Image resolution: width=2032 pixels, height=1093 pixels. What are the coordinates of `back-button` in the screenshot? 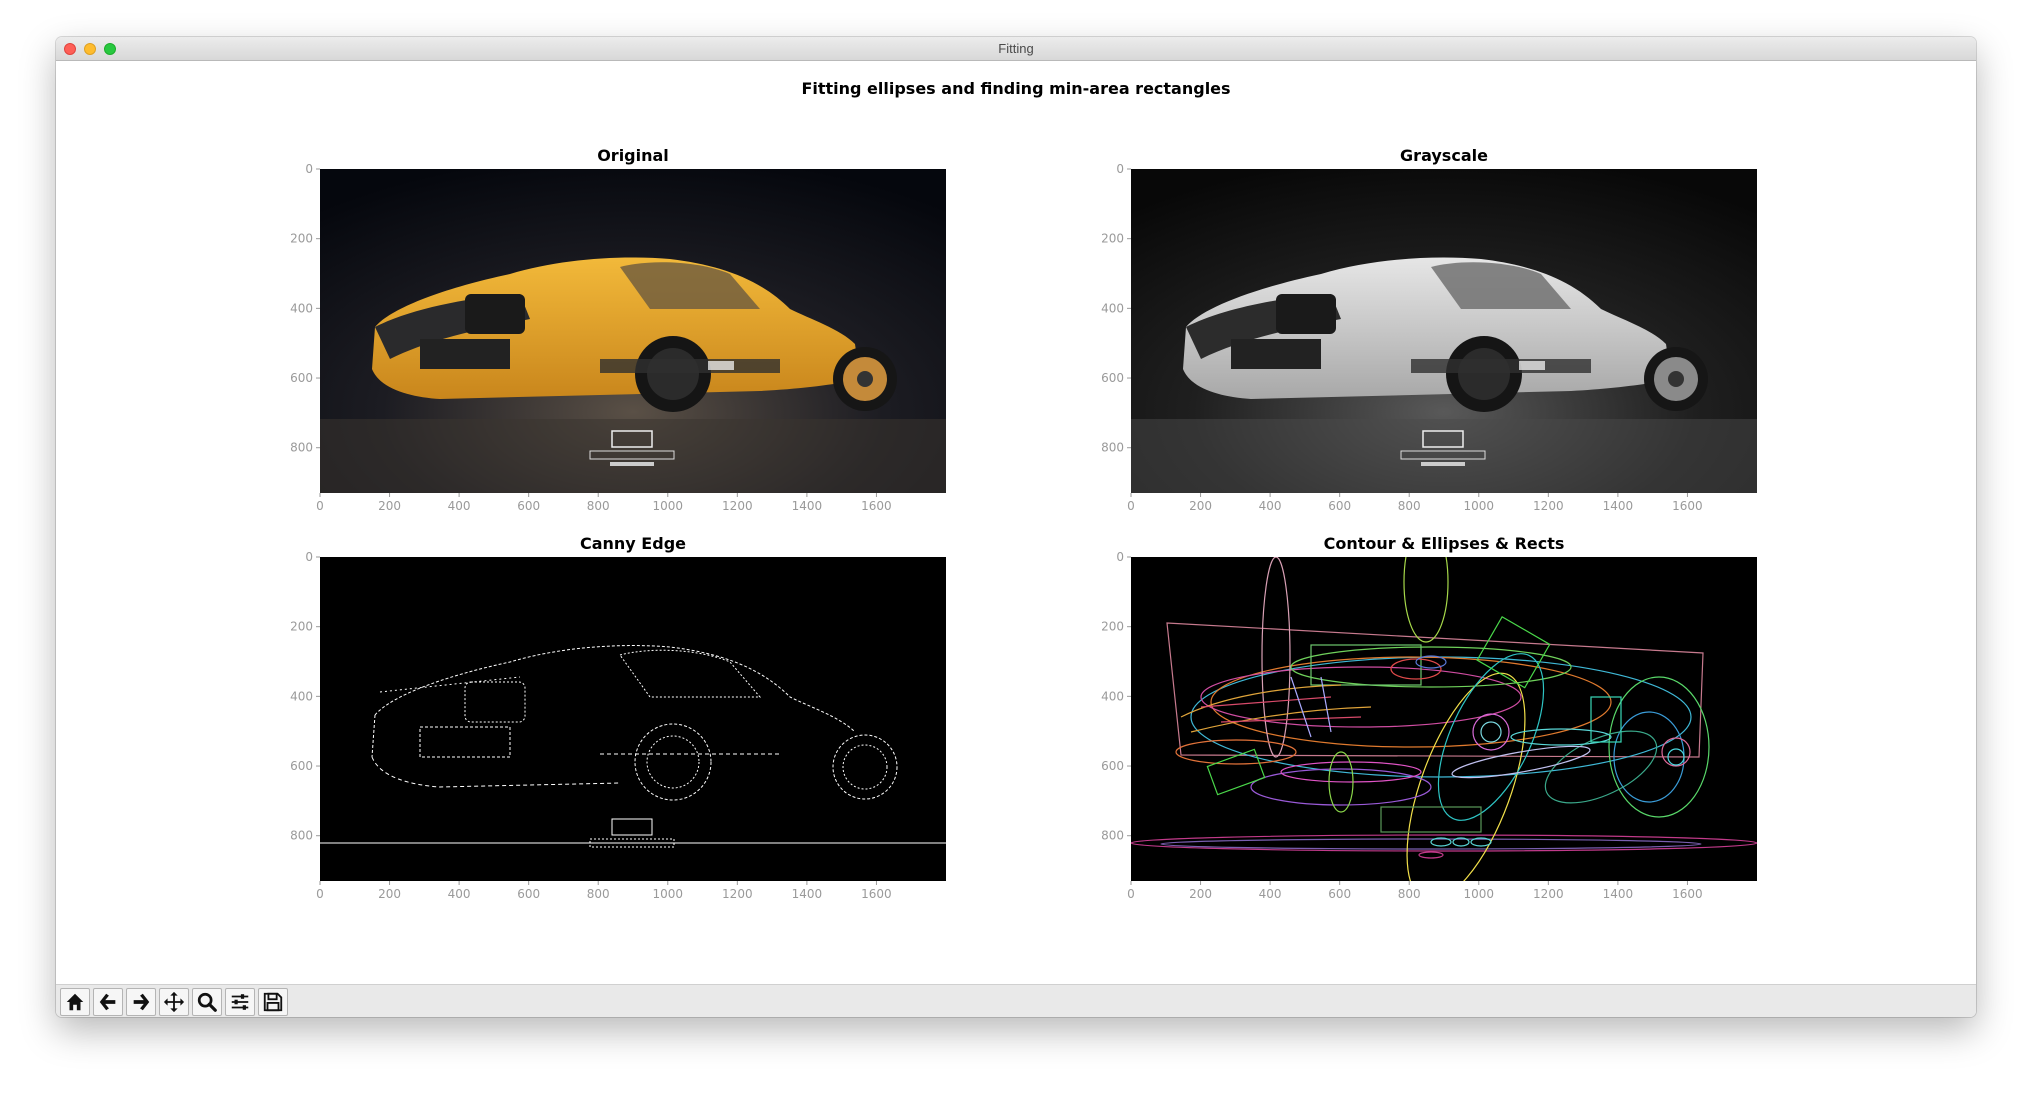 It's located at (108, 1002).